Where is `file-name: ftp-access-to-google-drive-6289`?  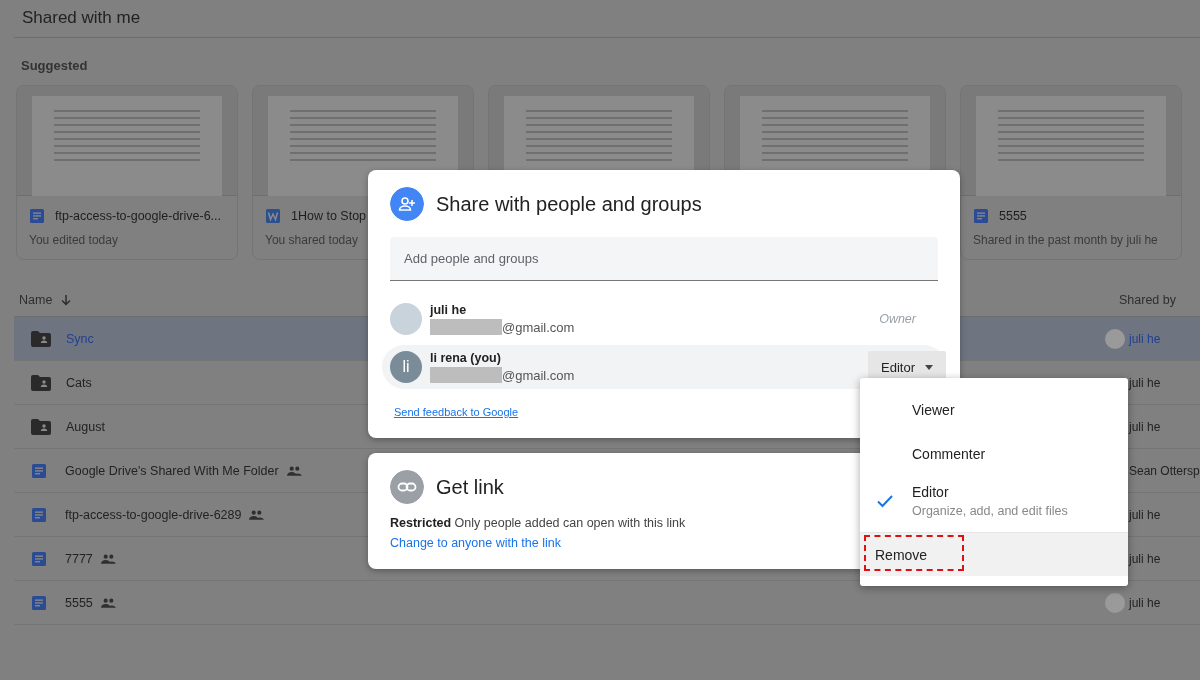
file-name: ftp-access-to-google-drive-6289 is located at coordinates (153, 514).